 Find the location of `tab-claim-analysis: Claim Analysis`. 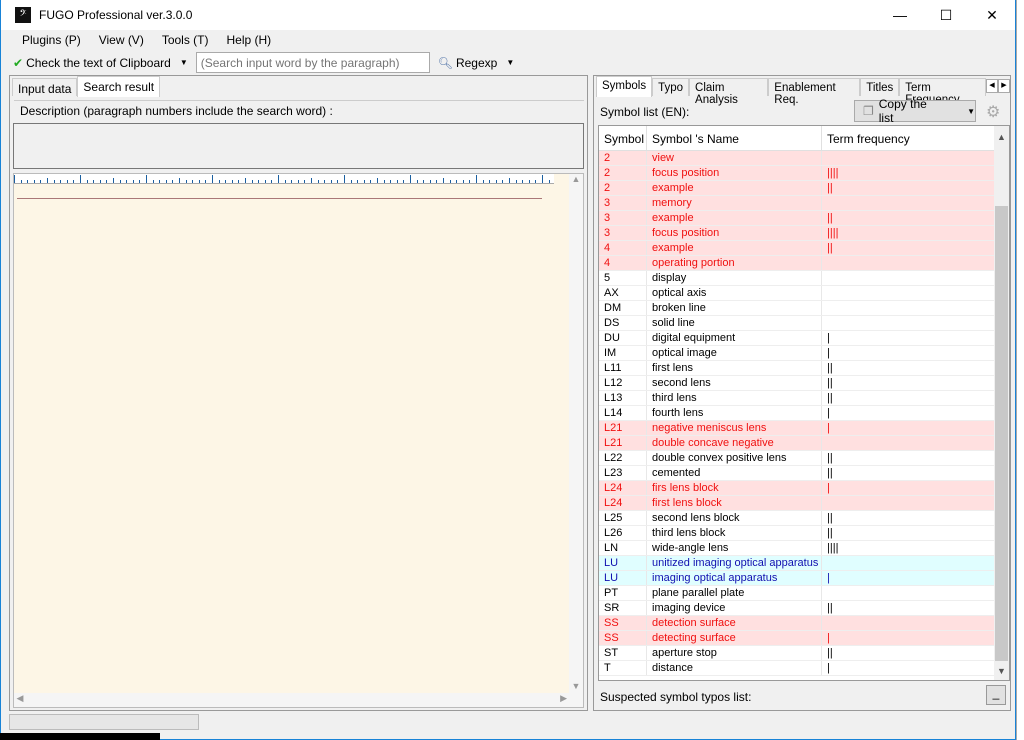

tab-claim-analysis: Claim Analysis is located at coordinates (729, 92).